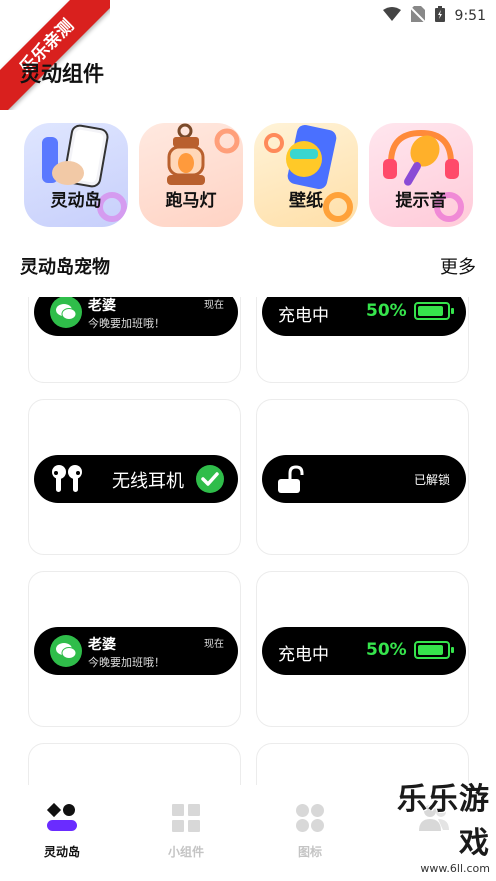 This screenshot has height=881, width=496. Describe the element at coordinates (61, 816) in the screenshot. I see `dynamic-island-icon` at that location.